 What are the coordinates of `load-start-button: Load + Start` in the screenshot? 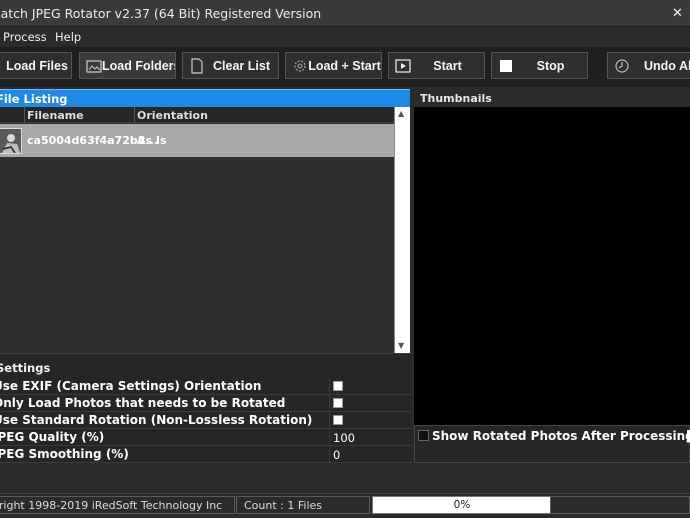 It's located at (333, 65).